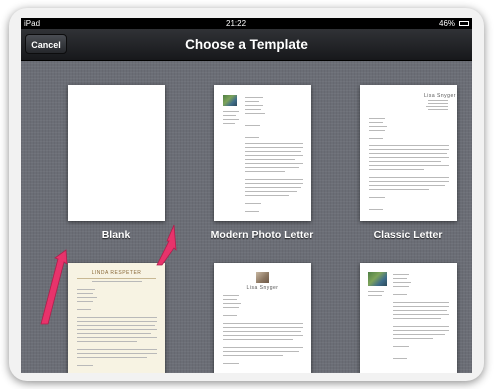  Describe the element at coordinates (108, 274) in the screenshot. I see `annotation-arrows` at that location.